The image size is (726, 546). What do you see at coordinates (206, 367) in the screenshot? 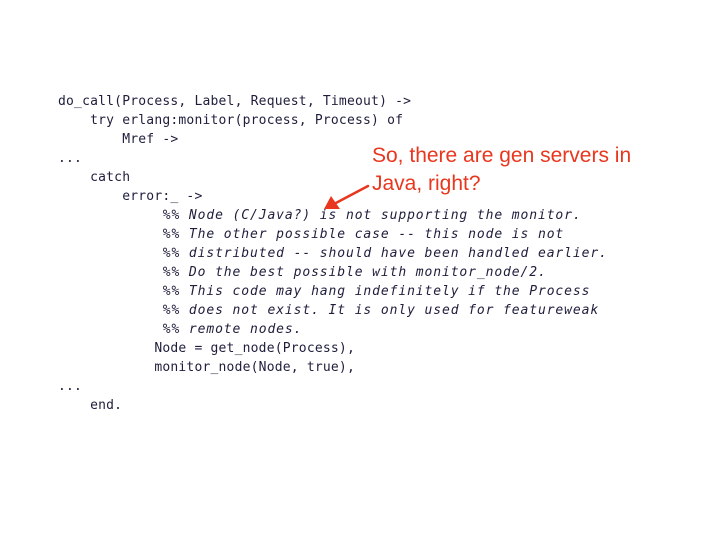
I see `code-line-15: monitor_node(Node, true),` at bounding box center [206, 367].